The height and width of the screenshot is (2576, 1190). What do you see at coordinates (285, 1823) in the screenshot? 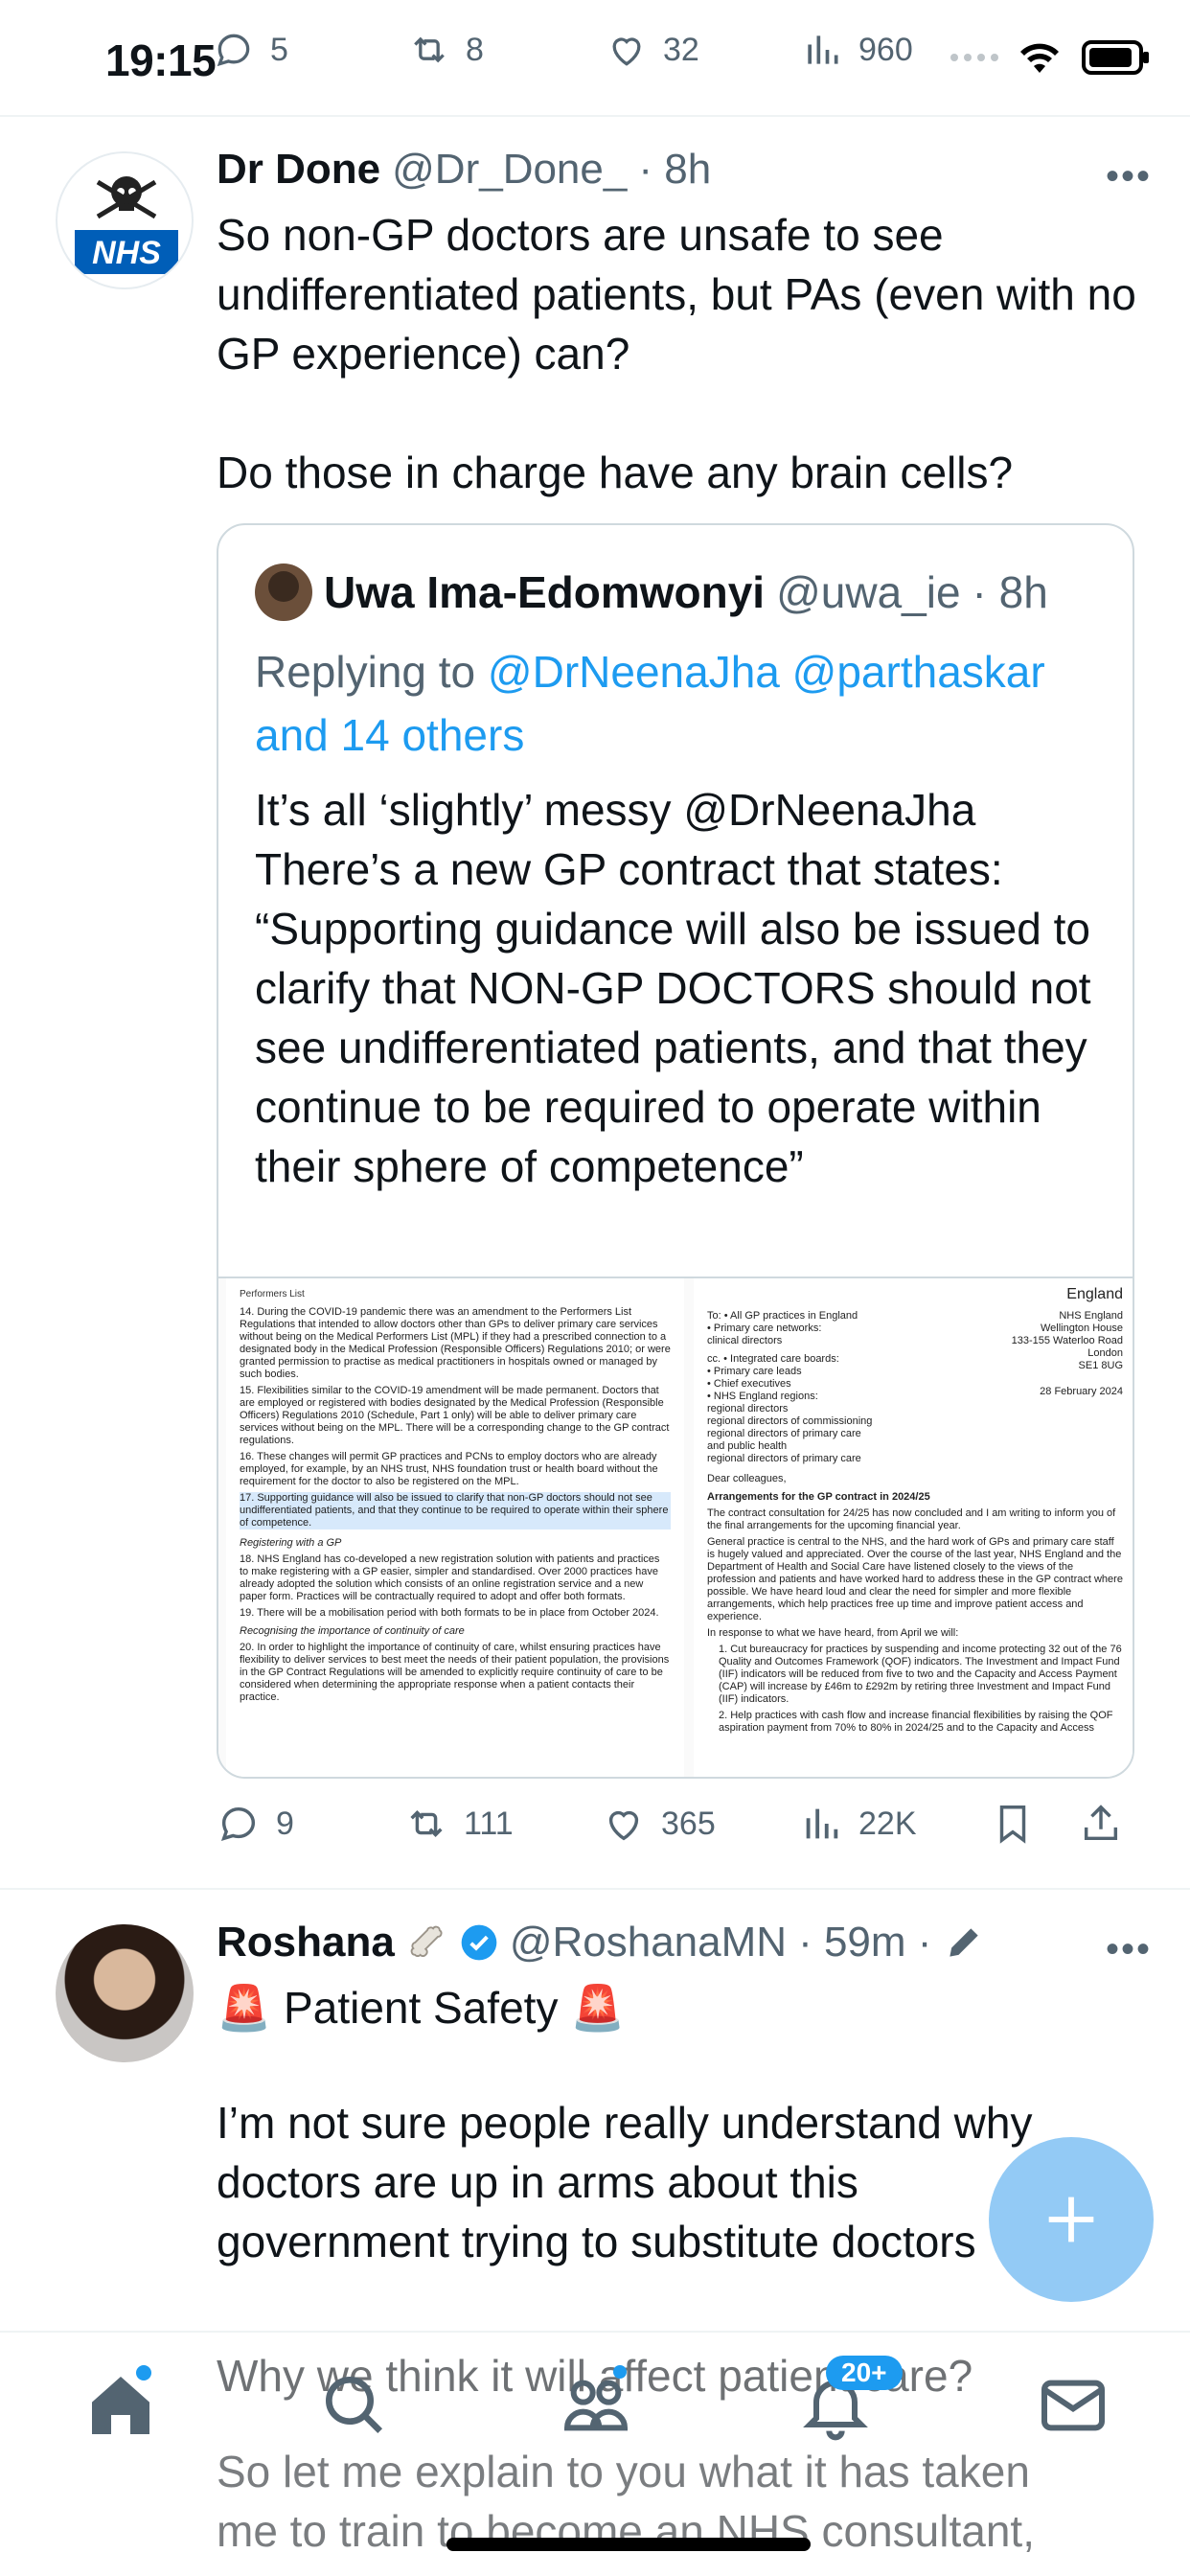
I see `reply-count: 9` at bounding box center [285, 1823].